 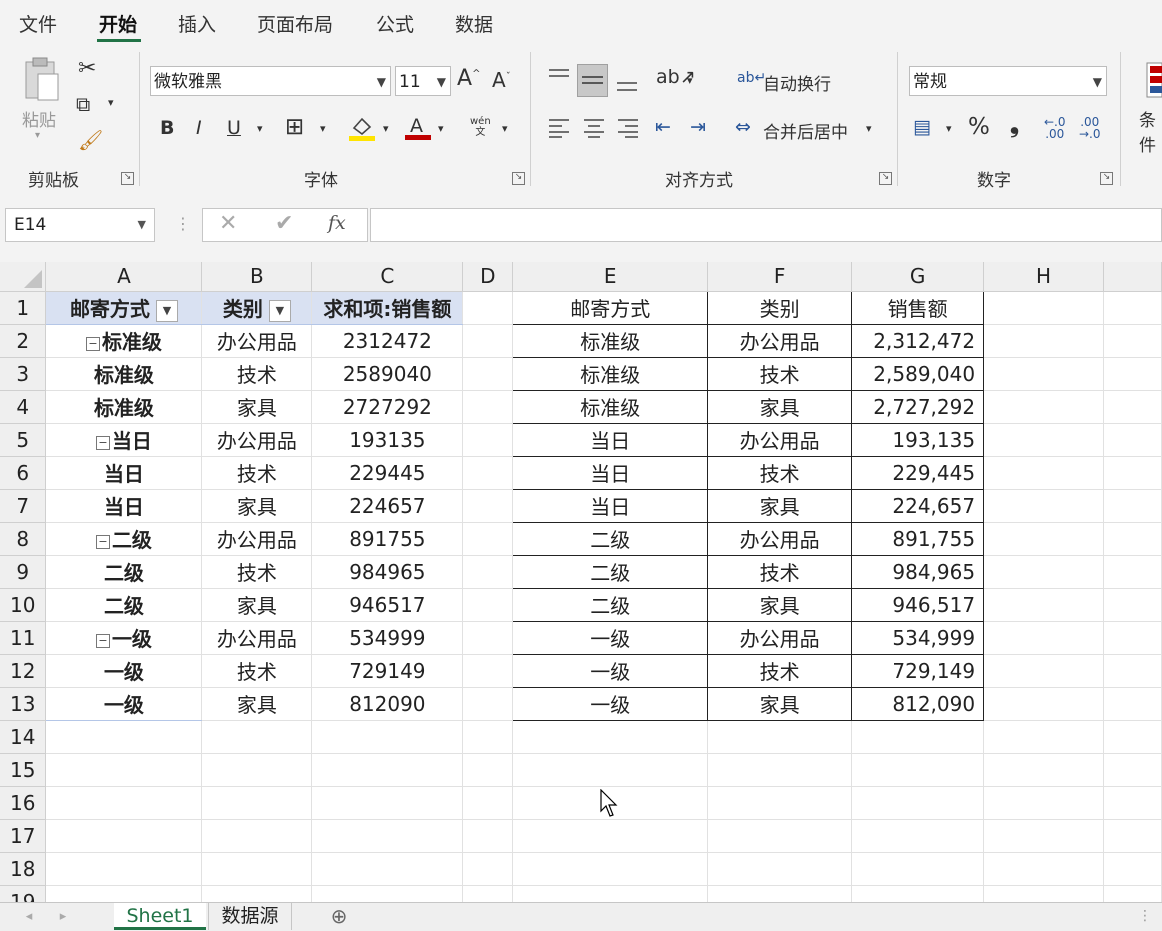 What do you see at coordinates (23, 539) in the screenshot?
I see `row-header: 8` at bounding box center [23, 539].